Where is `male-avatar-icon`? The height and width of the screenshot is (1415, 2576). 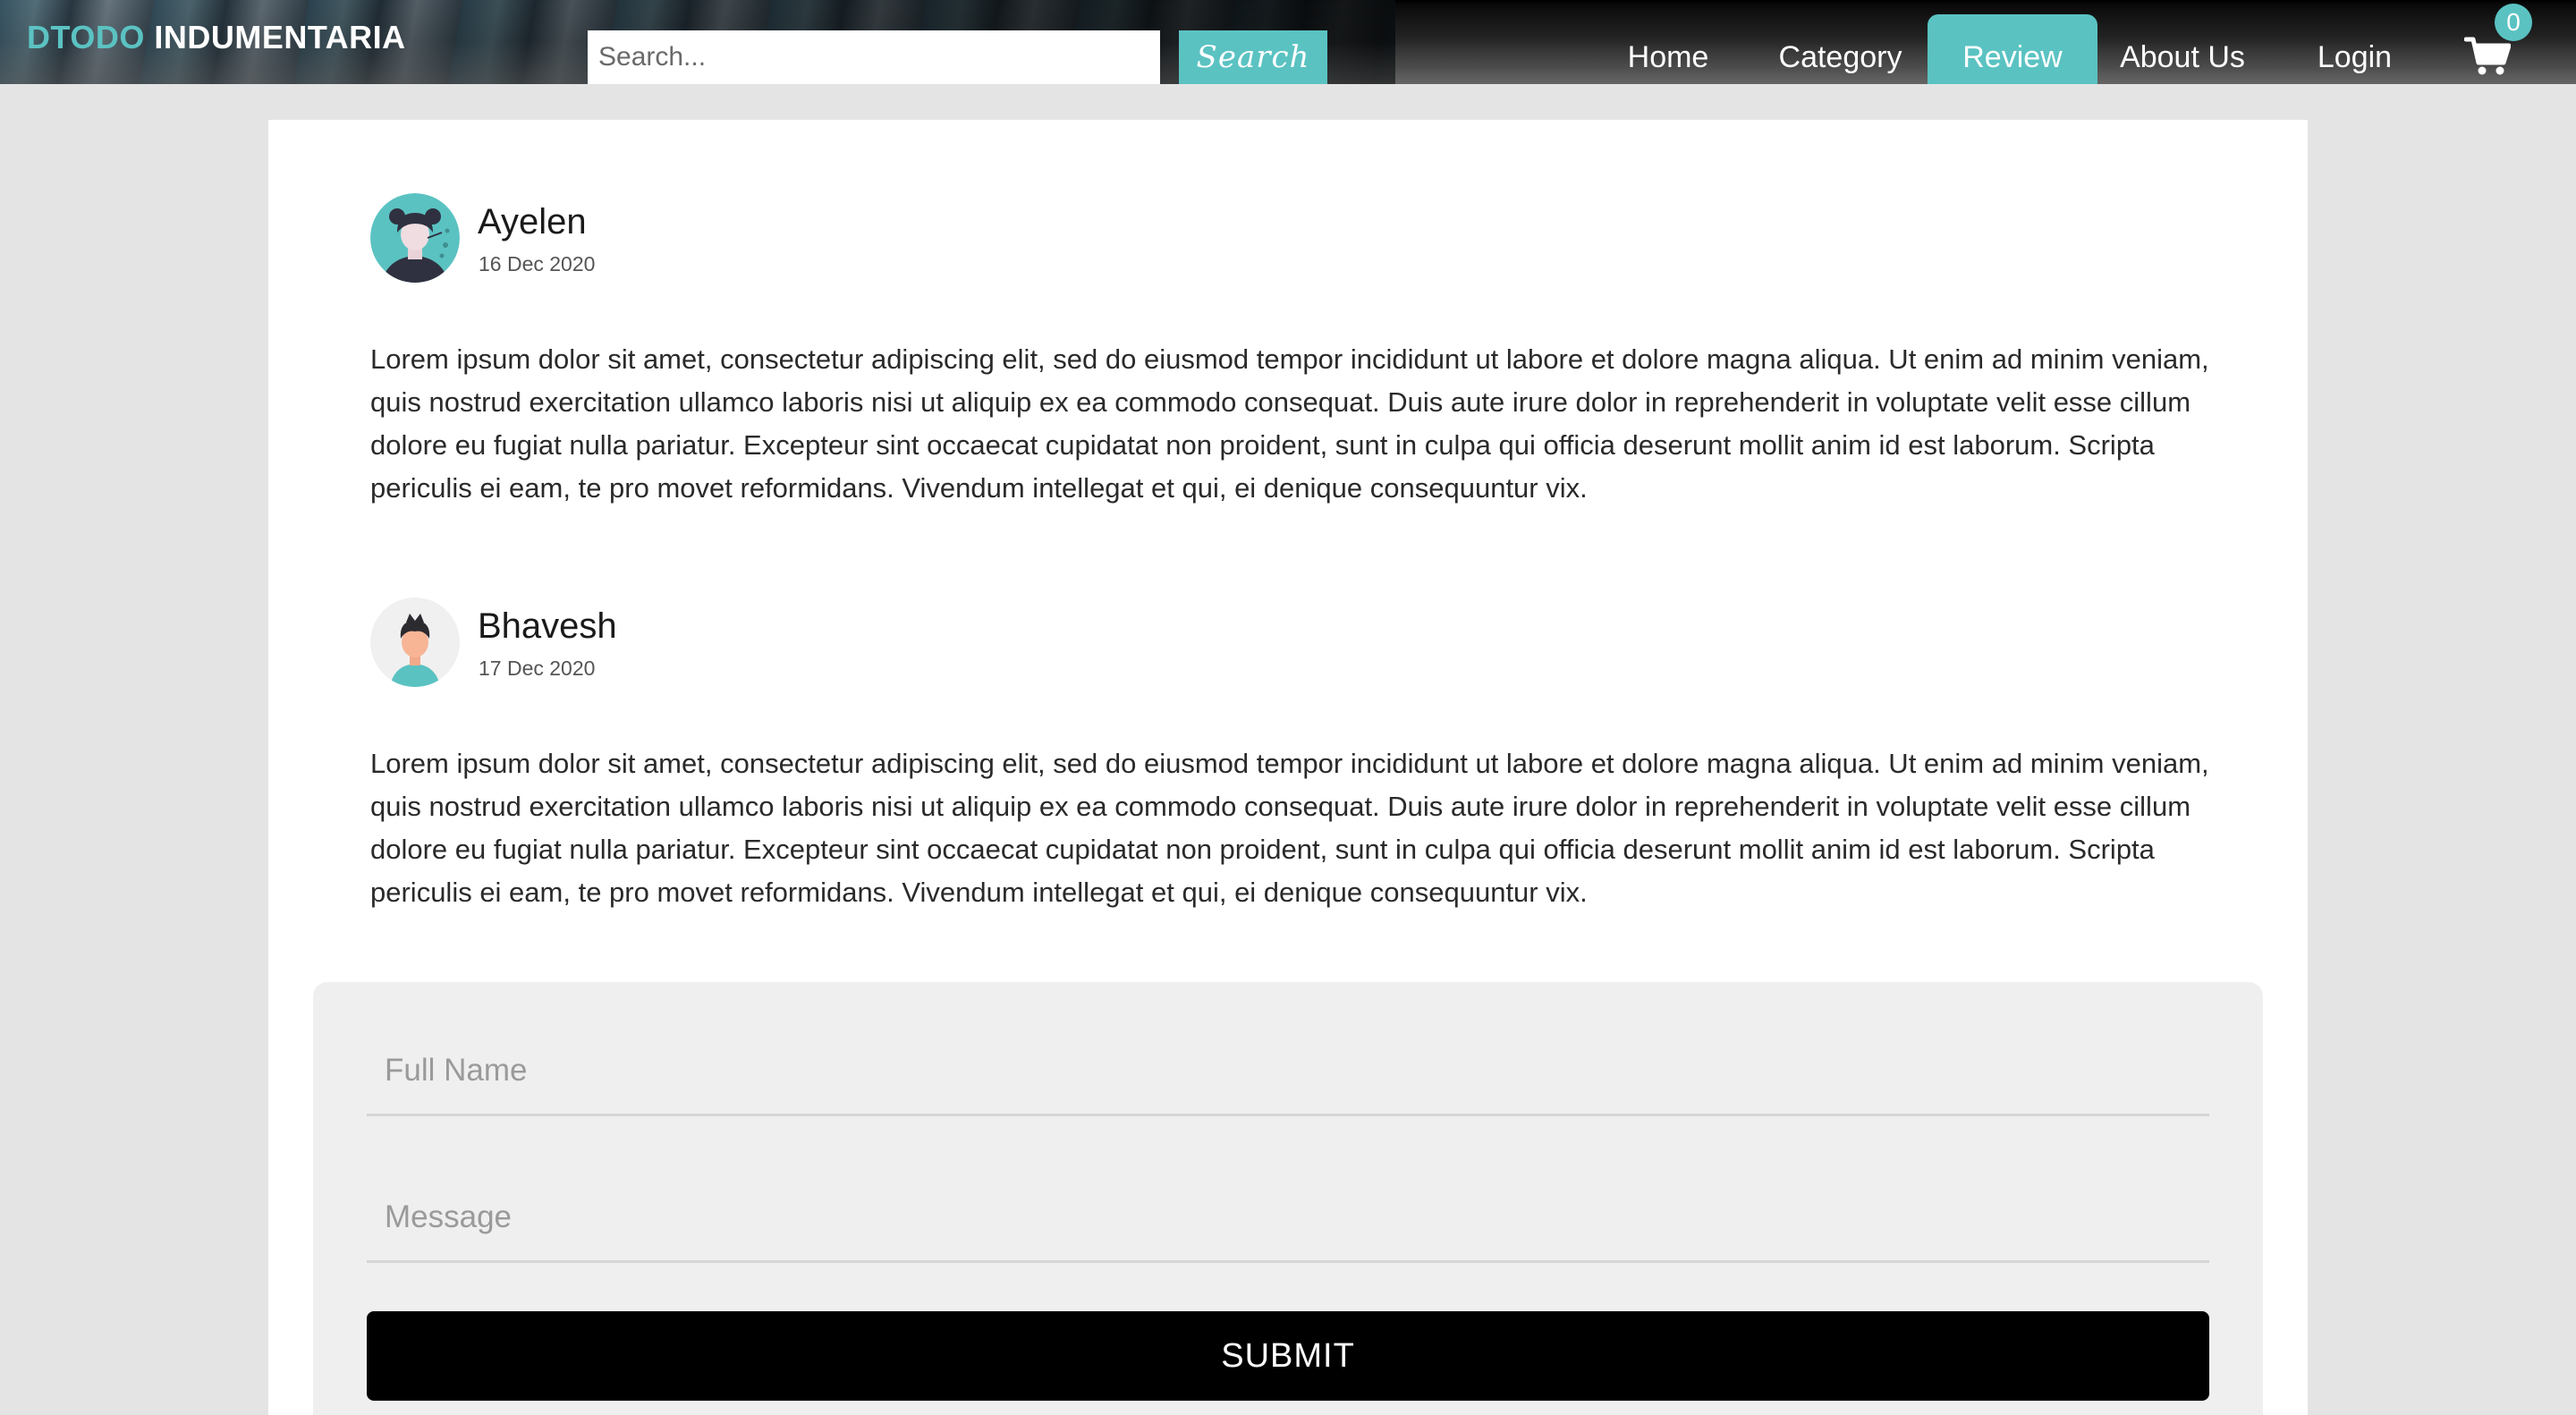 male-avatar-icon is located at coordinates (415, 642).